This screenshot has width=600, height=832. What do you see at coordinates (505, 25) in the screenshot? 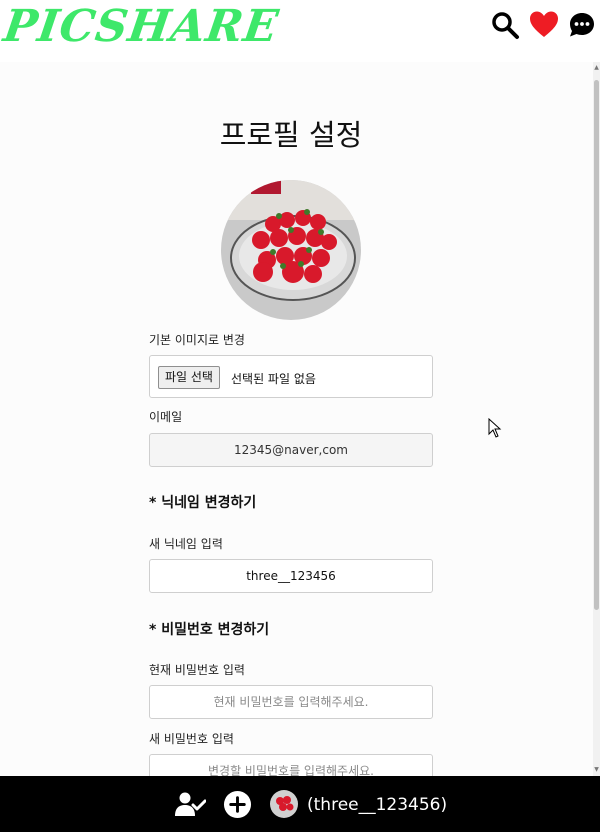
I see `search-icon` at bounding box center [505, 25].